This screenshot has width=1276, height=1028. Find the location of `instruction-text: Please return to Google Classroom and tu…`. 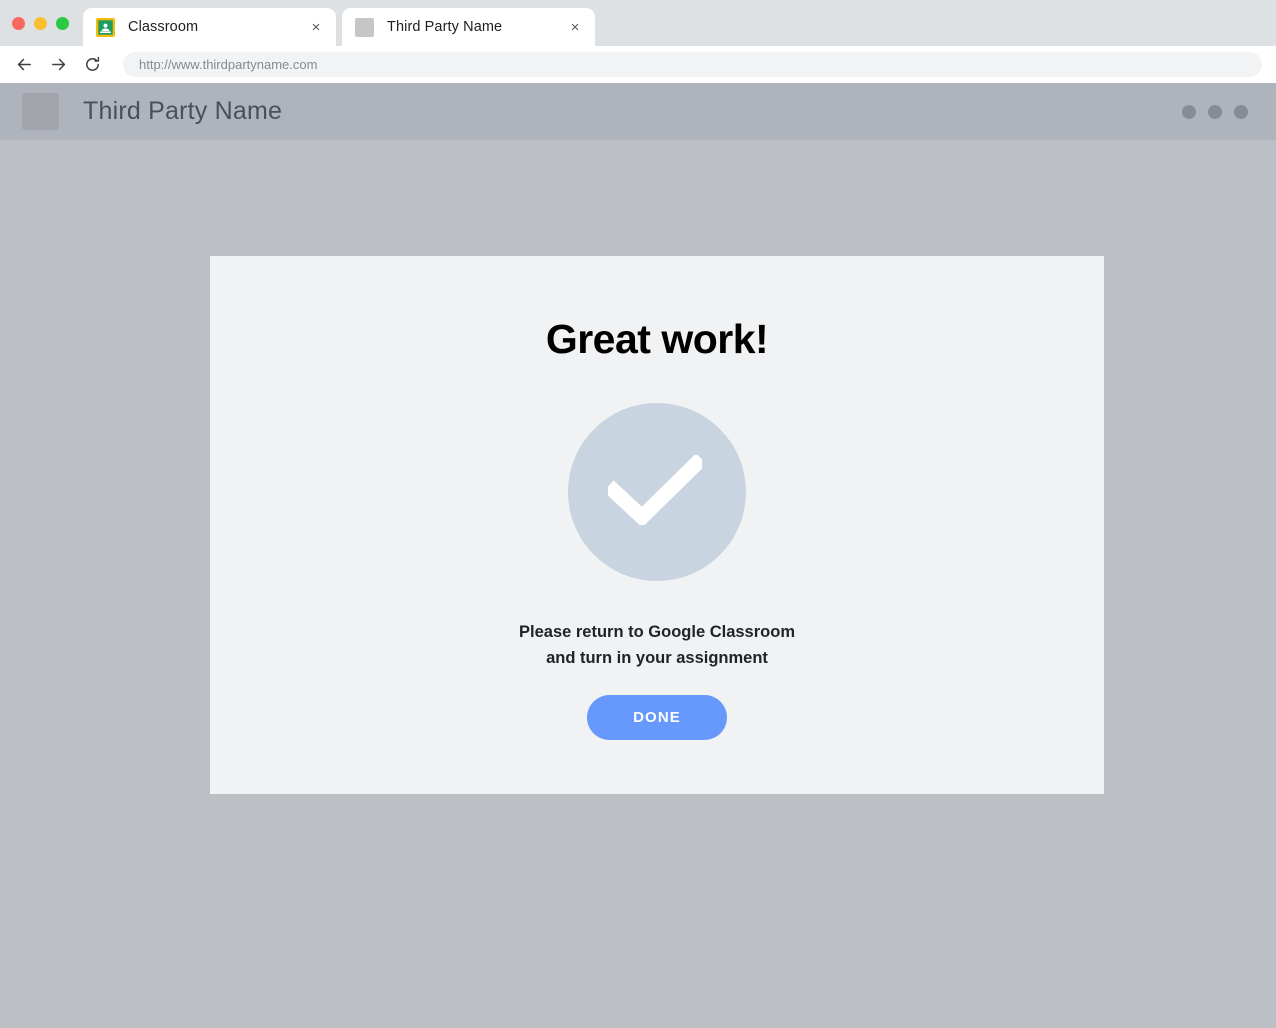

instruction-text: Please return to Google Classroom and tu… is located at coordinates (657, 645).